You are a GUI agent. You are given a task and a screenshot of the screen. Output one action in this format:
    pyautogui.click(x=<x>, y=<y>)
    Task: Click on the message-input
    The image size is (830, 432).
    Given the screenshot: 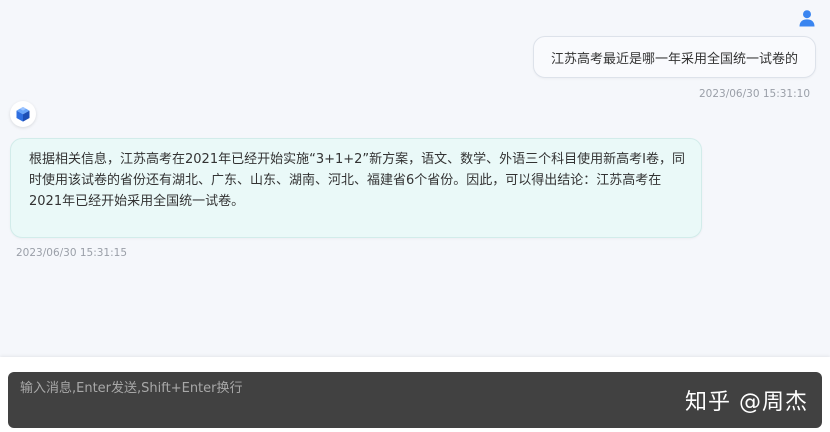 What is the action you would take?
    pyautogui.click(x=415, y=400)
    